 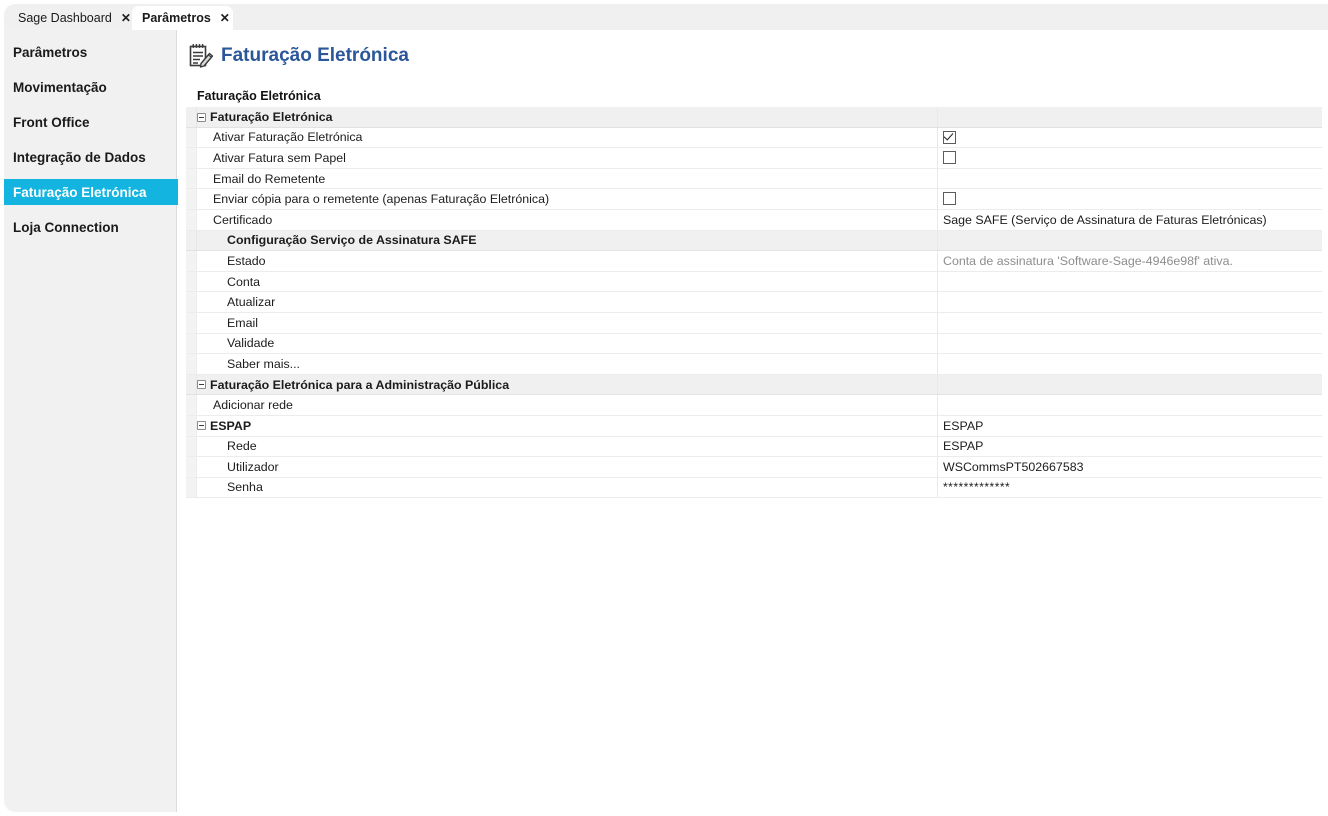 What do you see at coordinates (97, 52) in the screenshot?
I see `sidebar-item-0: Parâmetros` at bounding box center [97, 52].